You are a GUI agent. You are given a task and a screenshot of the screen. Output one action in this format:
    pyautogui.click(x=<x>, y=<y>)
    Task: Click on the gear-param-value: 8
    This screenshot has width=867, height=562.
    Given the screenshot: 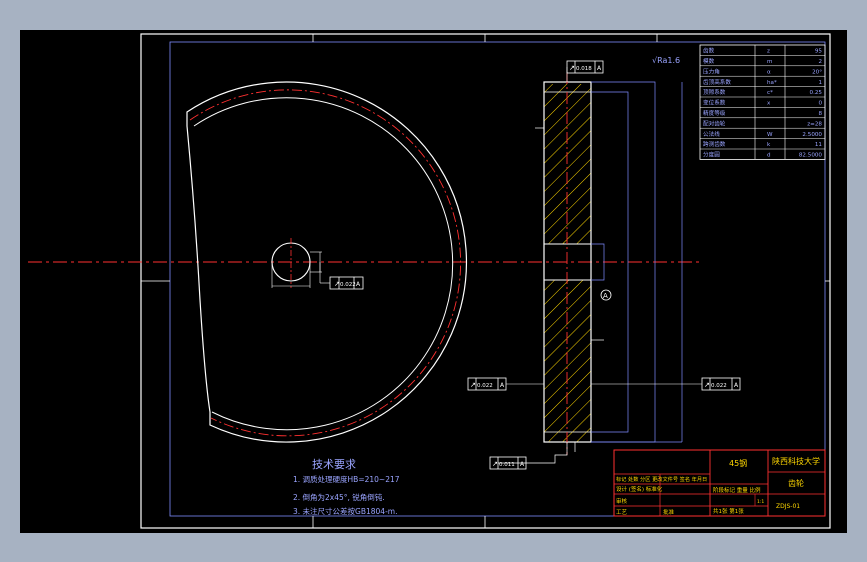 What is the action you would take?
    pyautogui.click(x=820, y=114)
    